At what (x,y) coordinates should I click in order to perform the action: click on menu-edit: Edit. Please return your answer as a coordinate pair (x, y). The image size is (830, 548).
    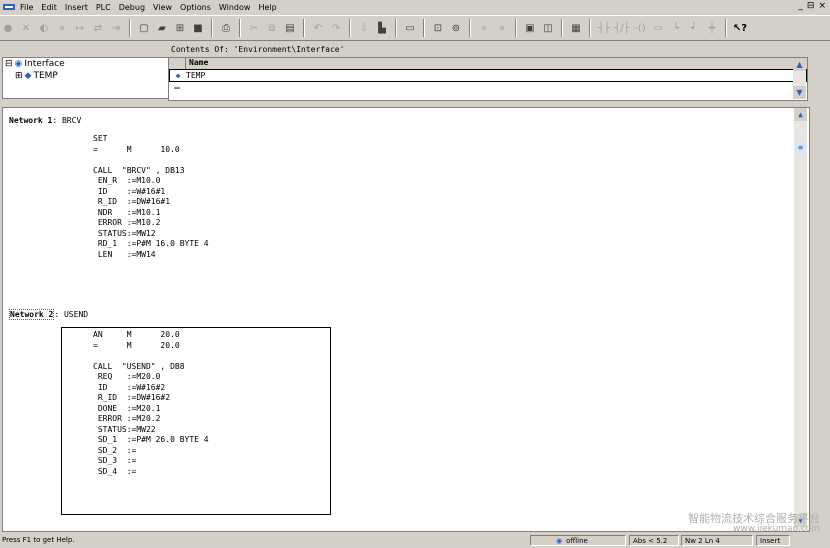
    Looking at the image, I should click on (49, 7).